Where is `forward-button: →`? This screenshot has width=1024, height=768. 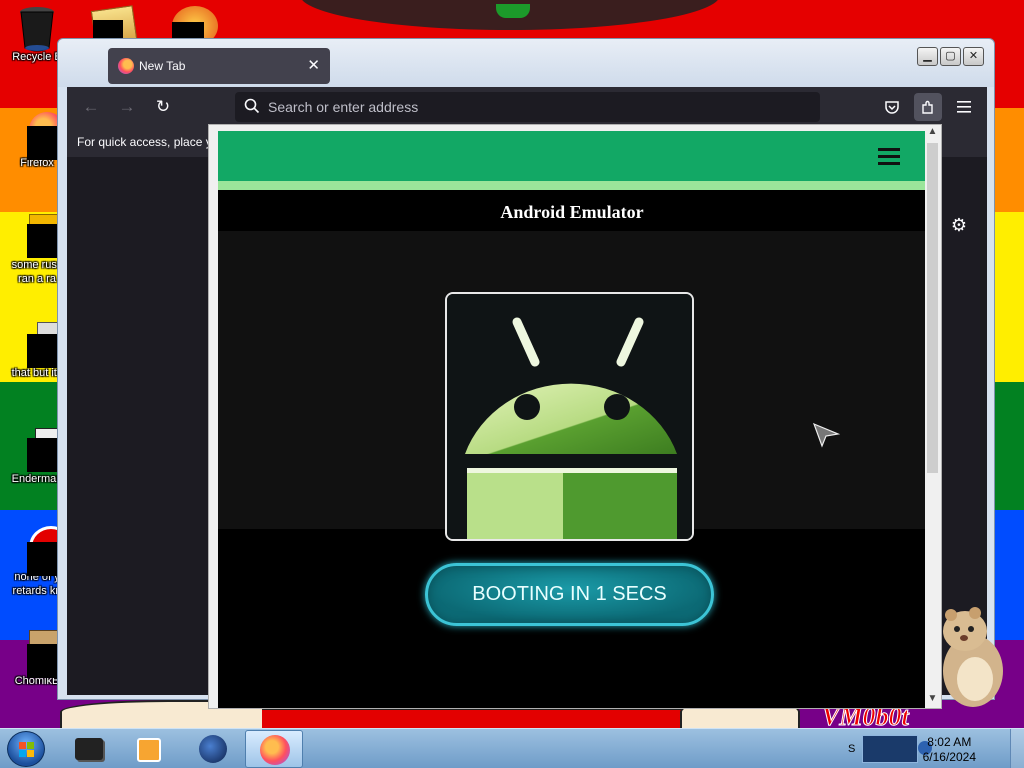
forward-button: → is located at coordinates (127, 107).